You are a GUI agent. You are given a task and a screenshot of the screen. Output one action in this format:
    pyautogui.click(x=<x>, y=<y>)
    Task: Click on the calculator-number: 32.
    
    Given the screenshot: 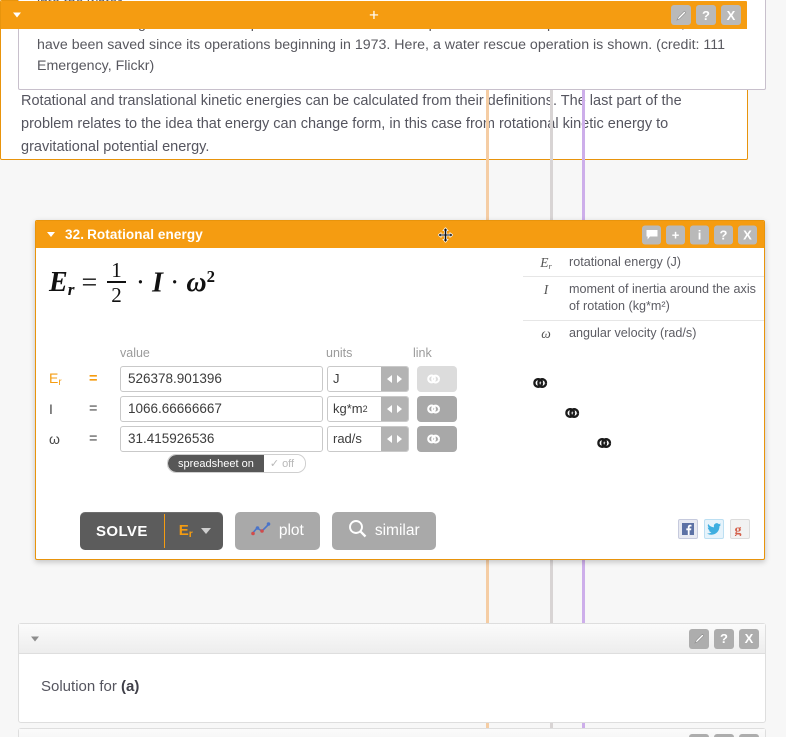 What is the action you would take?
    pyautogui.click(x=75, y=234)
    